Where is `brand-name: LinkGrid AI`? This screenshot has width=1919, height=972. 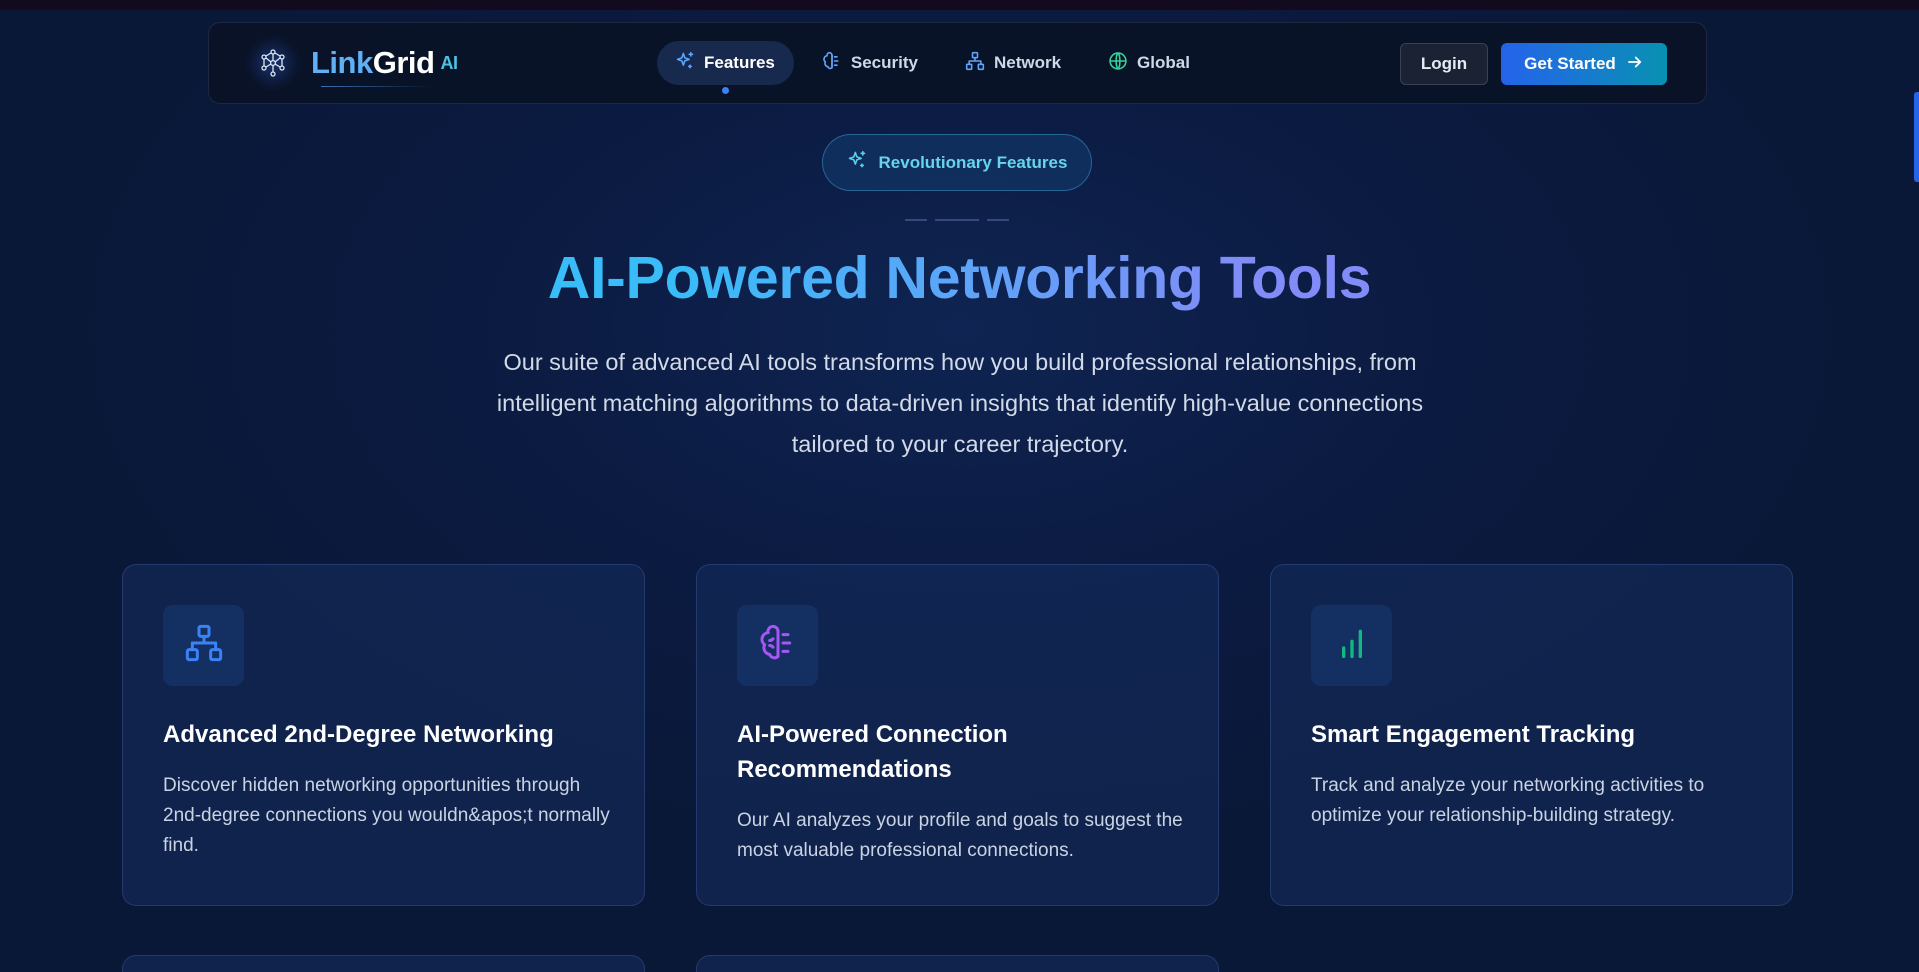 brand-name: LinkGrid AI is located at coordinates (384, 66).